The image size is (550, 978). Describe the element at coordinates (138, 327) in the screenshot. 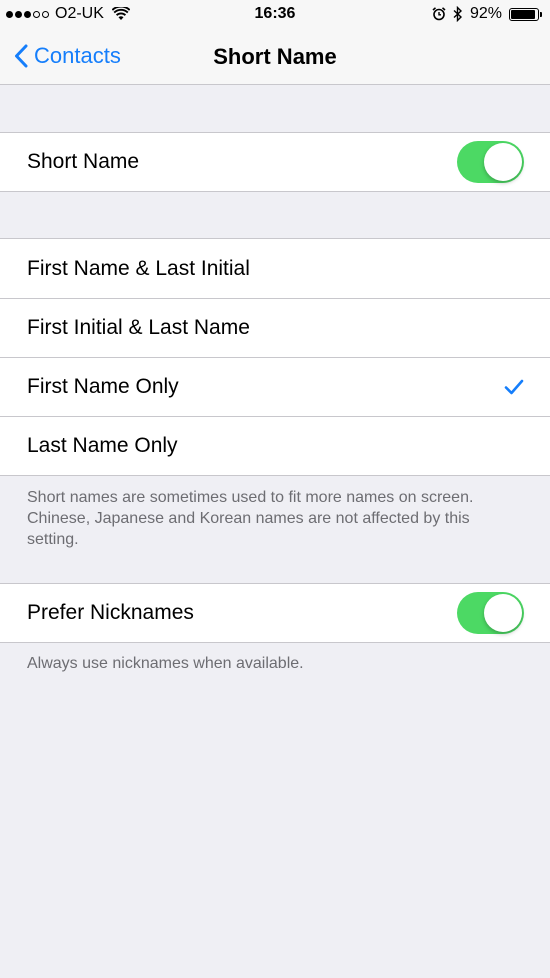

I see `option-label: First Initial & Last Name` at that location.